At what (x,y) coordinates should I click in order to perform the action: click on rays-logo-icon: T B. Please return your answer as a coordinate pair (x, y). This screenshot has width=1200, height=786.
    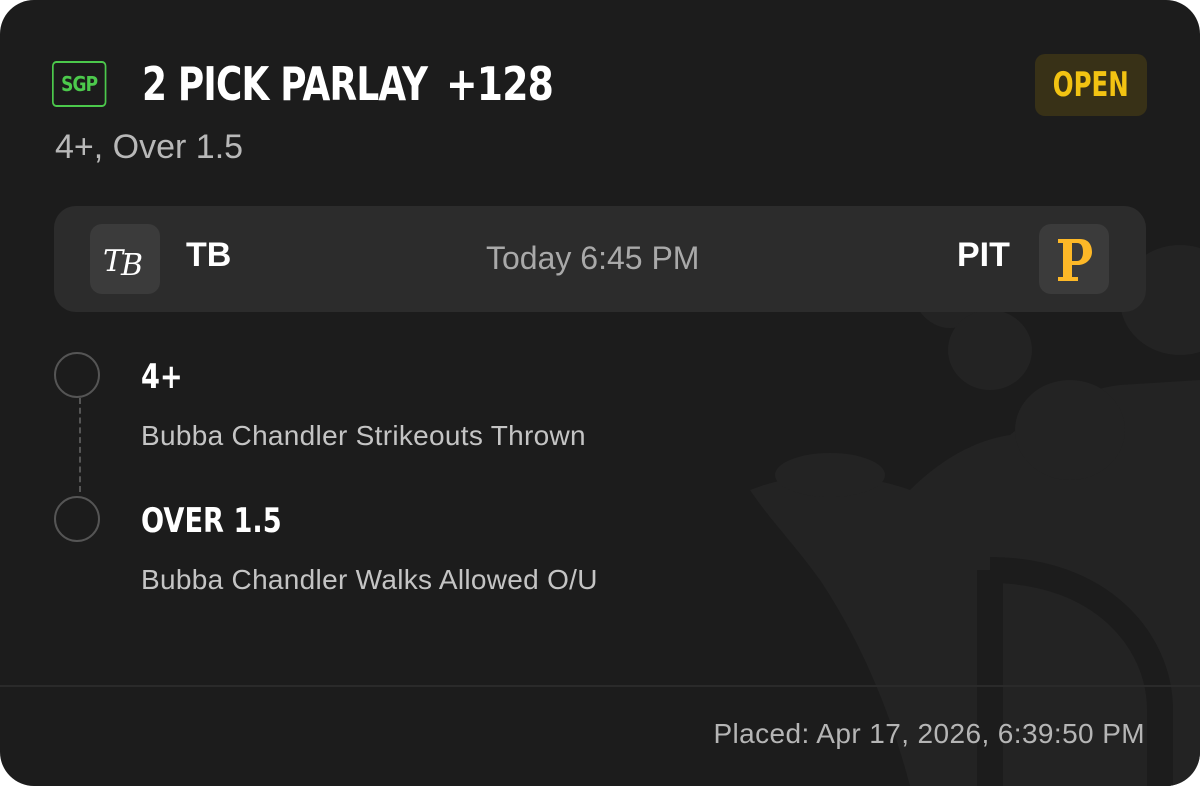
    Looking at the image, I should click on (125, 259).